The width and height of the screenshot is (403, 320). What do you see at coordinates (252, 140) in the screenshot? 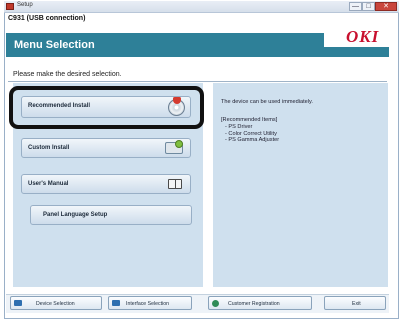
I see `recommended-item: - PS Gamma Adjuster` at bounding box center [252, 140].